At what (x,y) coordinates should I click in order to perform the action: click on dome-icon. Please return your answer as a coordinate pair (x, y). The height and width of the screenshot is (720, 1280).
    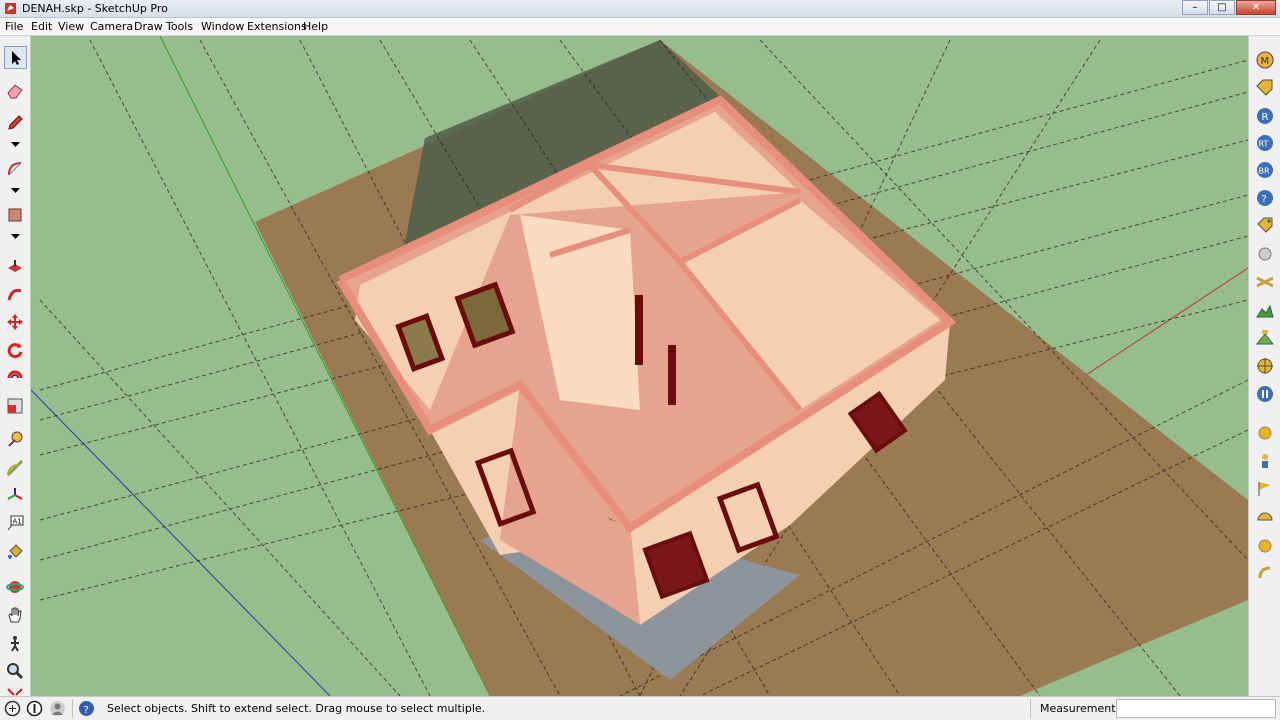
    Looking at the image, I should click on (1265, 516).